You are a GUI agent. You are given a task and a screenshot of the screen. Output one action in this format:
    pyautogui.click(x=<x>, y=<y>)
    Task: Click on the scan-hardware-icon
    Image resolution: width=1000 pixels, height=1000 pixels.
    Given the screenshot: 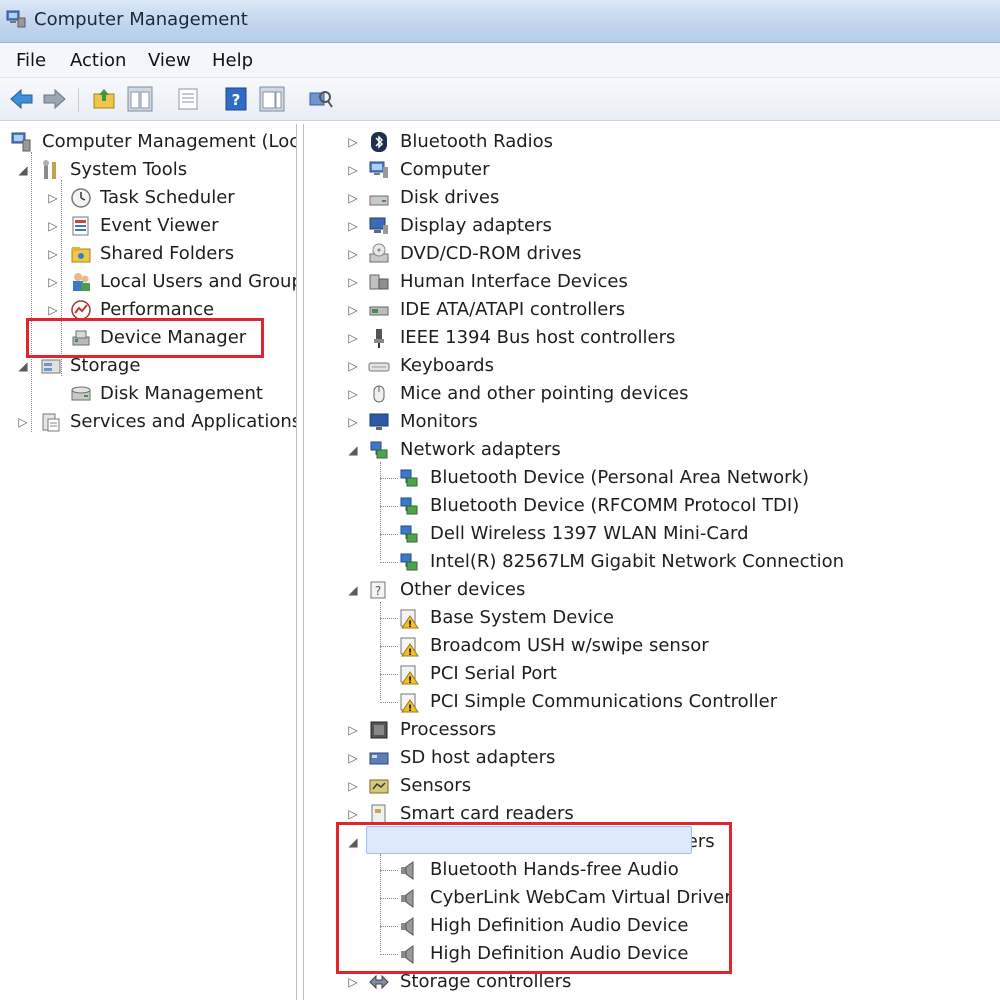 What is the action you would take?
    pyautogui.click(x=320, y=99)
    